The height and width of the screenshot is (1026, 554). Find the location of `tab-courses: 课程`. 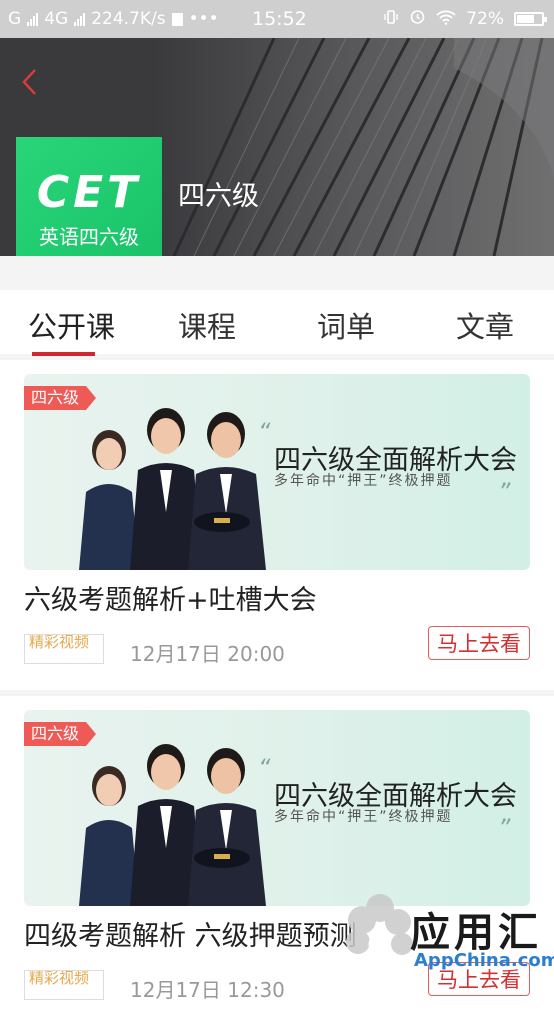

tab-courses: 课程 is located at coordinates (207, 325).